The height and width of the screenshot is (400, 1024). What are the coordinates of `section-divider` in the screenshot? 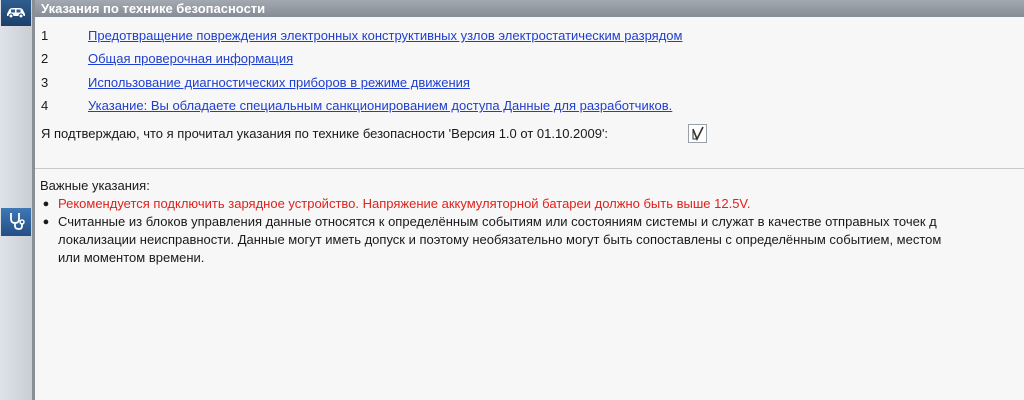 It's located at (529, 168).